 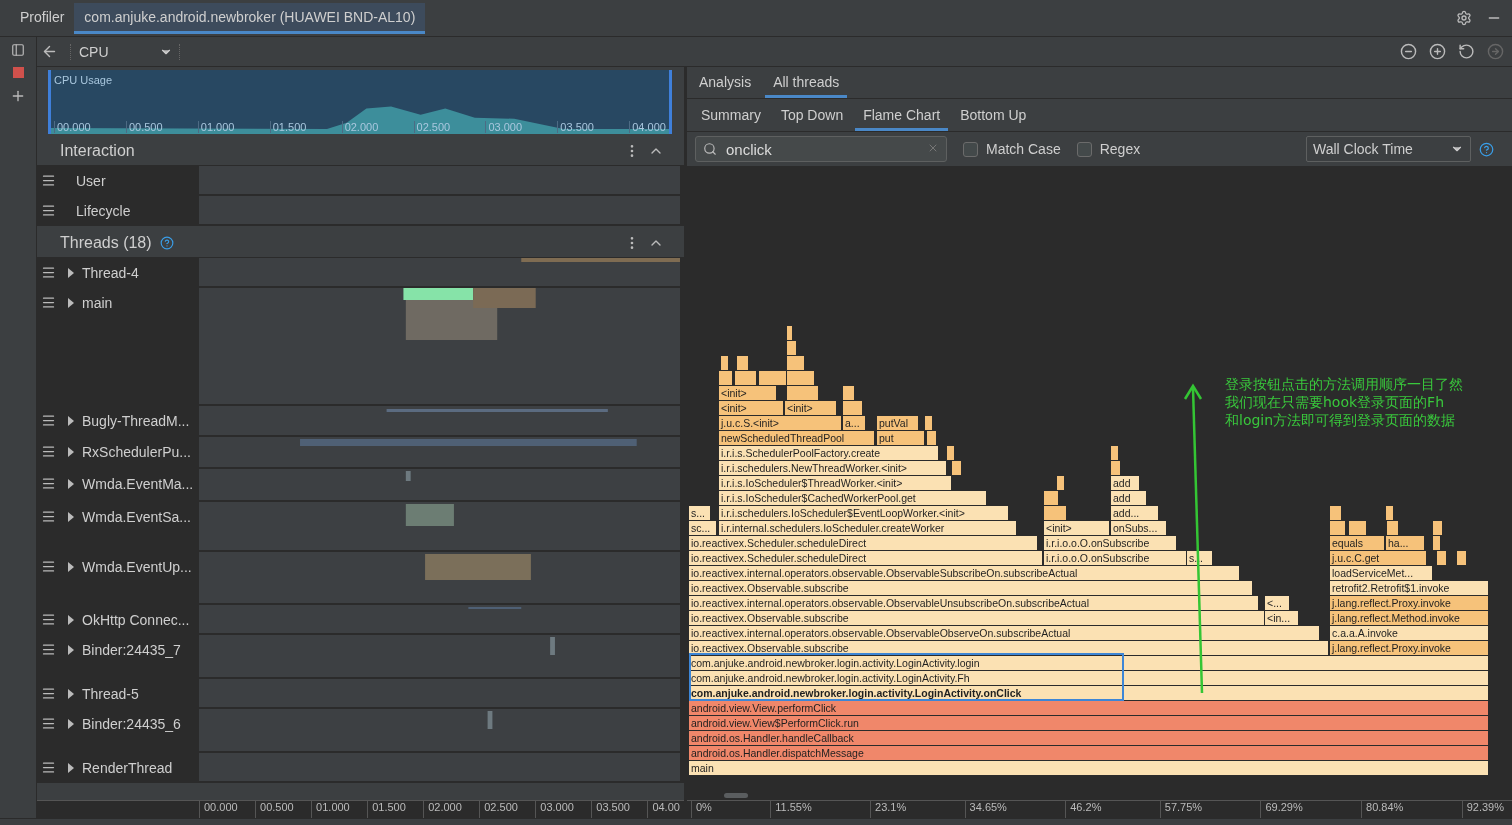 I want to click on analysis-tab: All threads, so click(x=806, y=86).